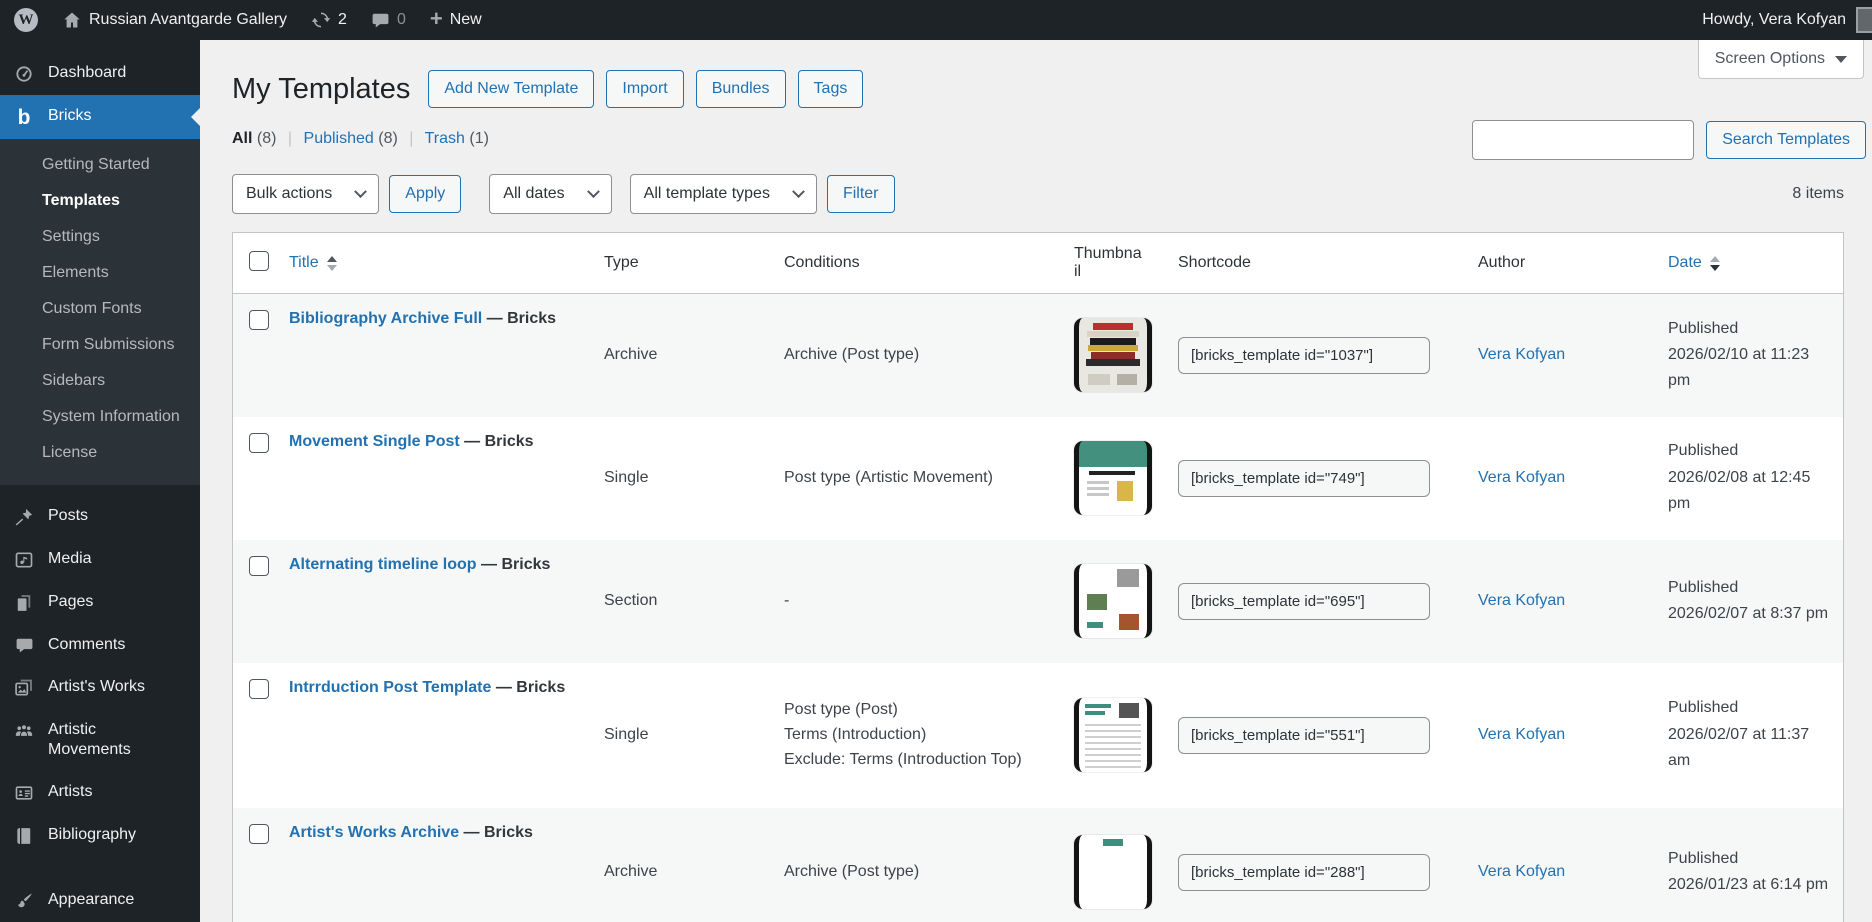 This screenshot has width=1872, height=922. Describe the element at coordinates (24, 117) in the screenshot. I see `bricks-icon: b` at that location.